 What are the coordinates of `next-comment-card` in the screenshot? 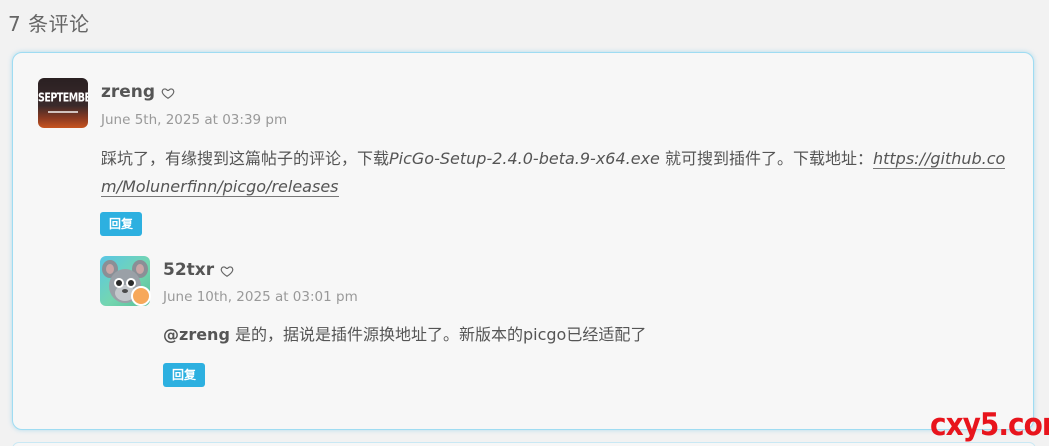 It's located at (524, 444).